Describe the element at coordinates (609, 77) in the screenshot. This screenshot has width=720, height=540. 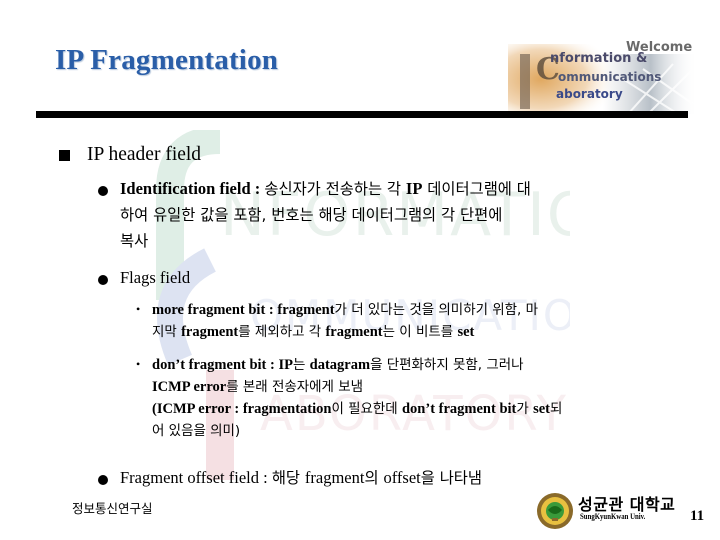
I see `banner-line2: ommunications` at that location.